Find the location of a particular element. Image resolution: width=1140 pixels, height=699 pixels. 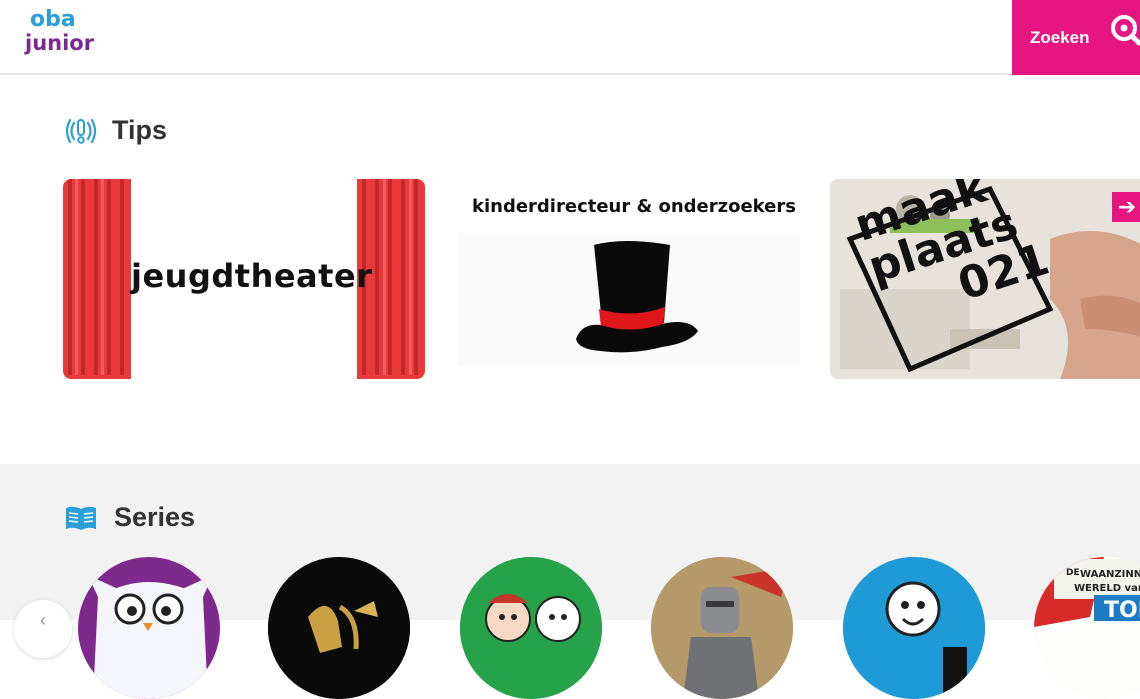

tips-title: Tips is located at coordinates (140, 130).